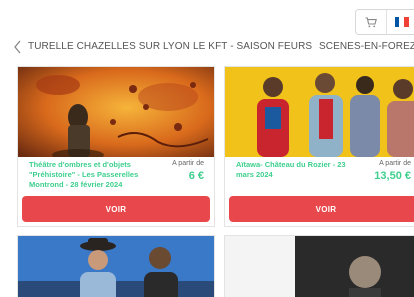  I want to click on header-actions, so click(384, 22).